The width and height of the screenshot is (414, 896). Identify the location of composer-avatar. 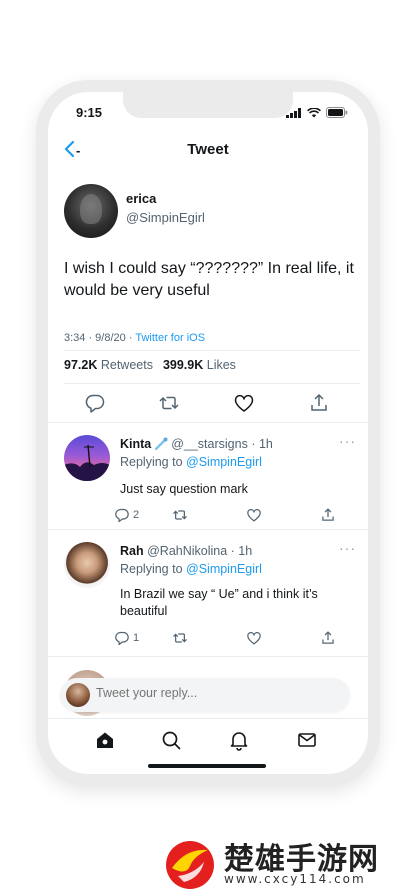
(78, 695).